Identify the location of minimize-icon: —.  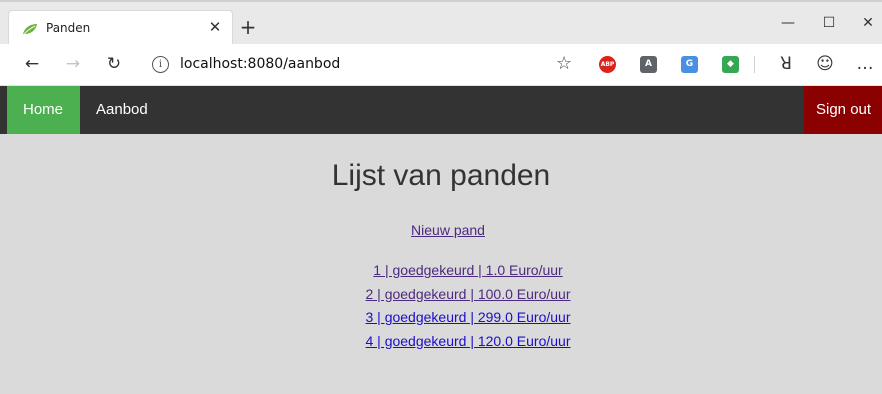
(788, 23).